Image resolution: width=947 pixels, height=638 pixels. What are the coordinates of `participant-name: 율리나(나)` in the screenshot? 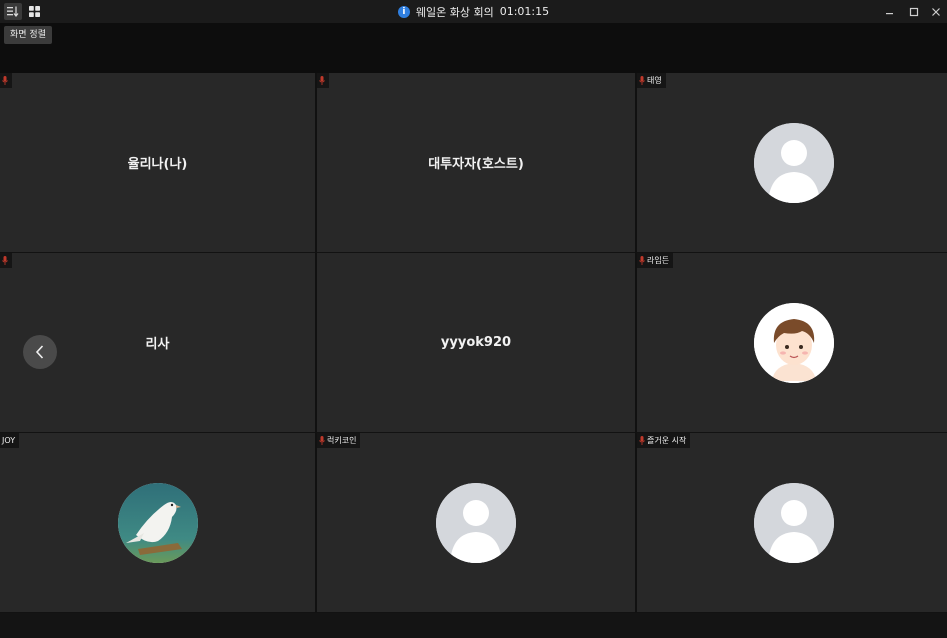 It's located at (157, 164).